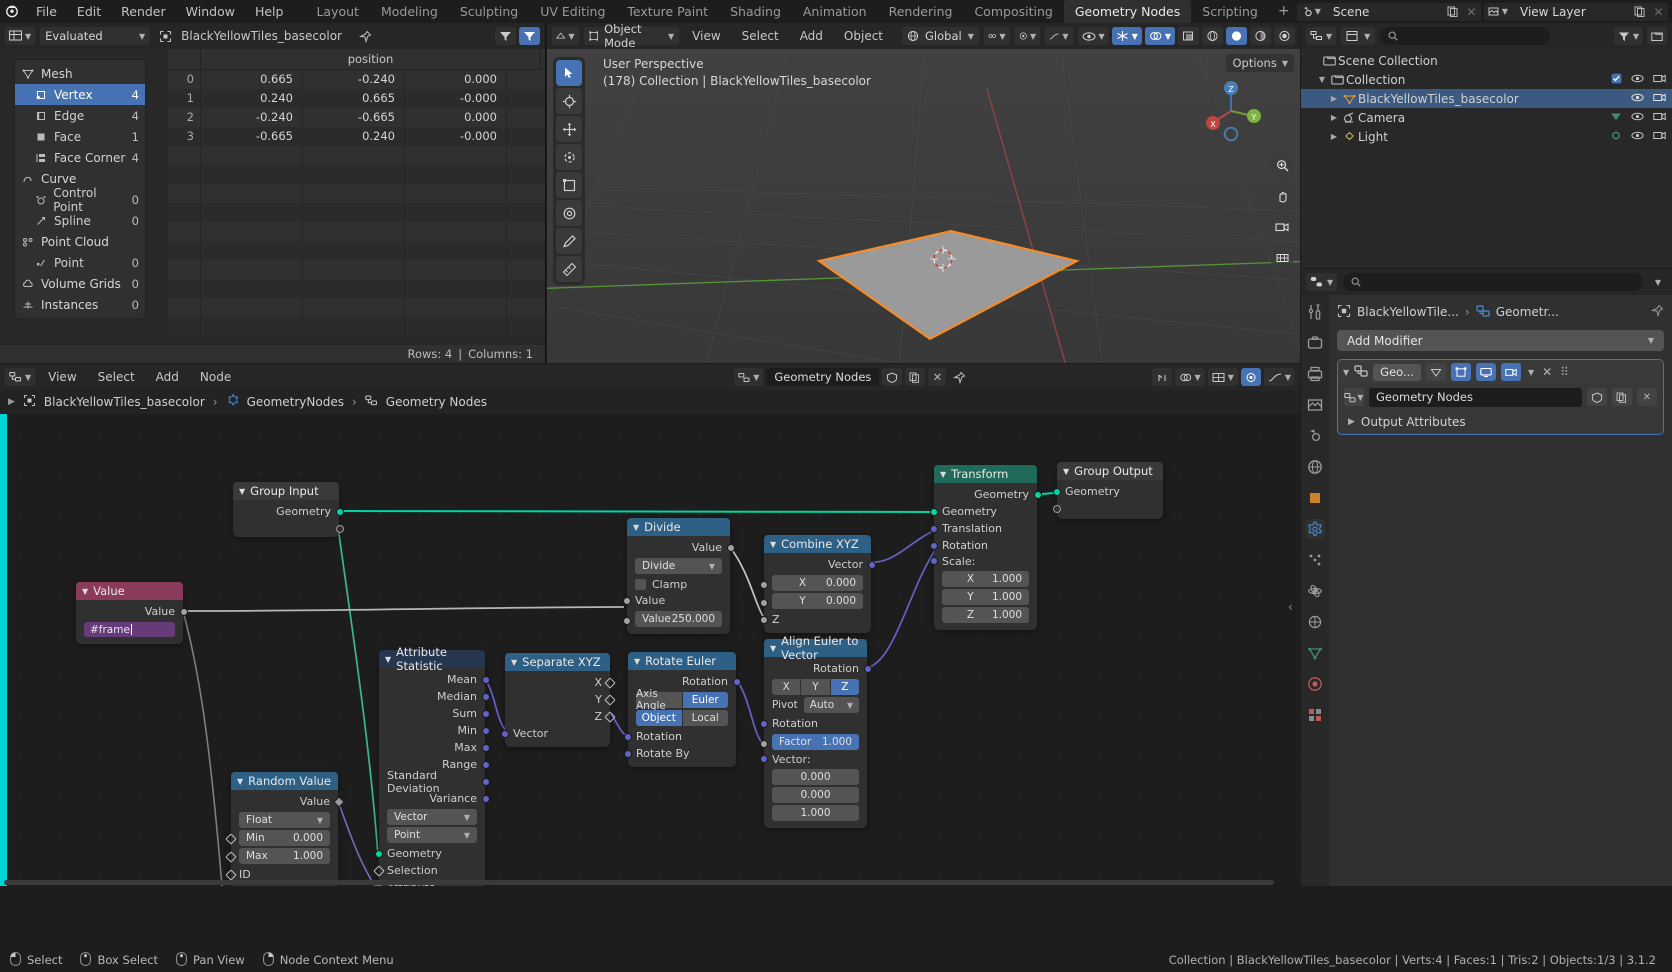 This screenshot has height=972, width=1672. What do you see at coordinates (933, 529) in the screenshot?
I see `socket-translation` at bounding box center [933, 529].